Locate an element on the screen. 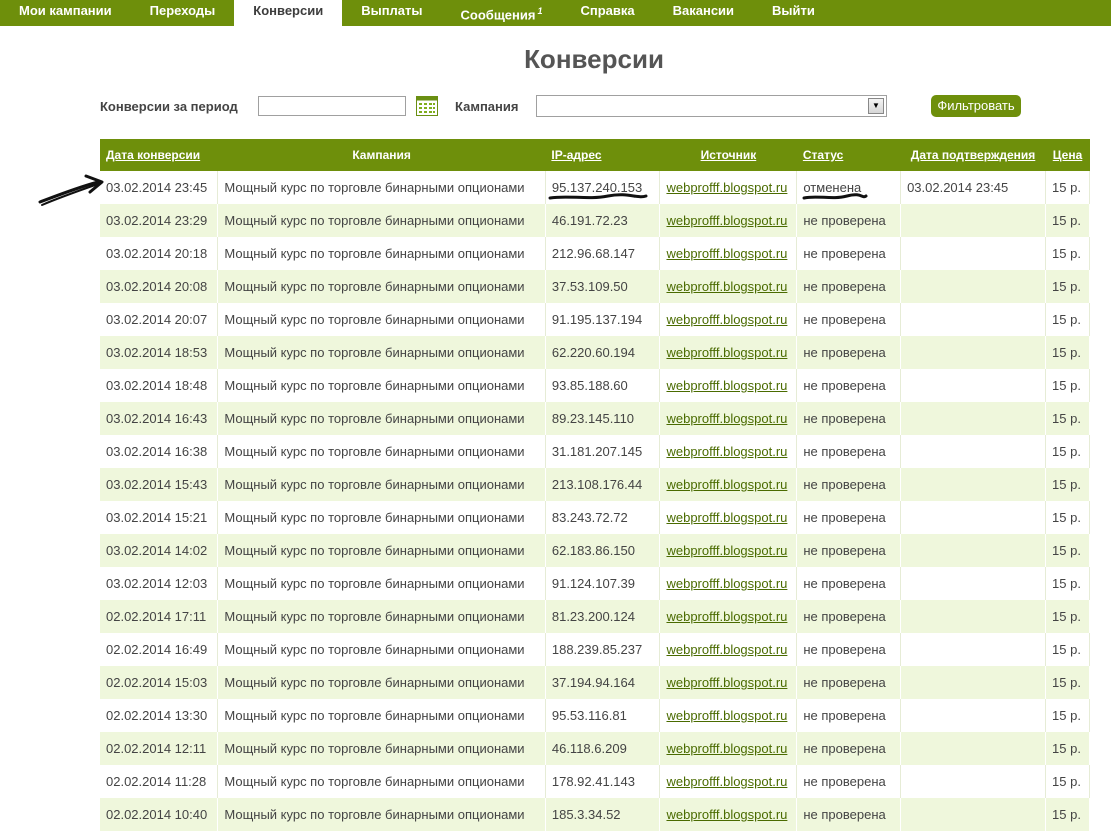 The image size is (1111, 832). cell-conversion-date: 02.02.2014 17:11 is located at coordinates (159, 616).